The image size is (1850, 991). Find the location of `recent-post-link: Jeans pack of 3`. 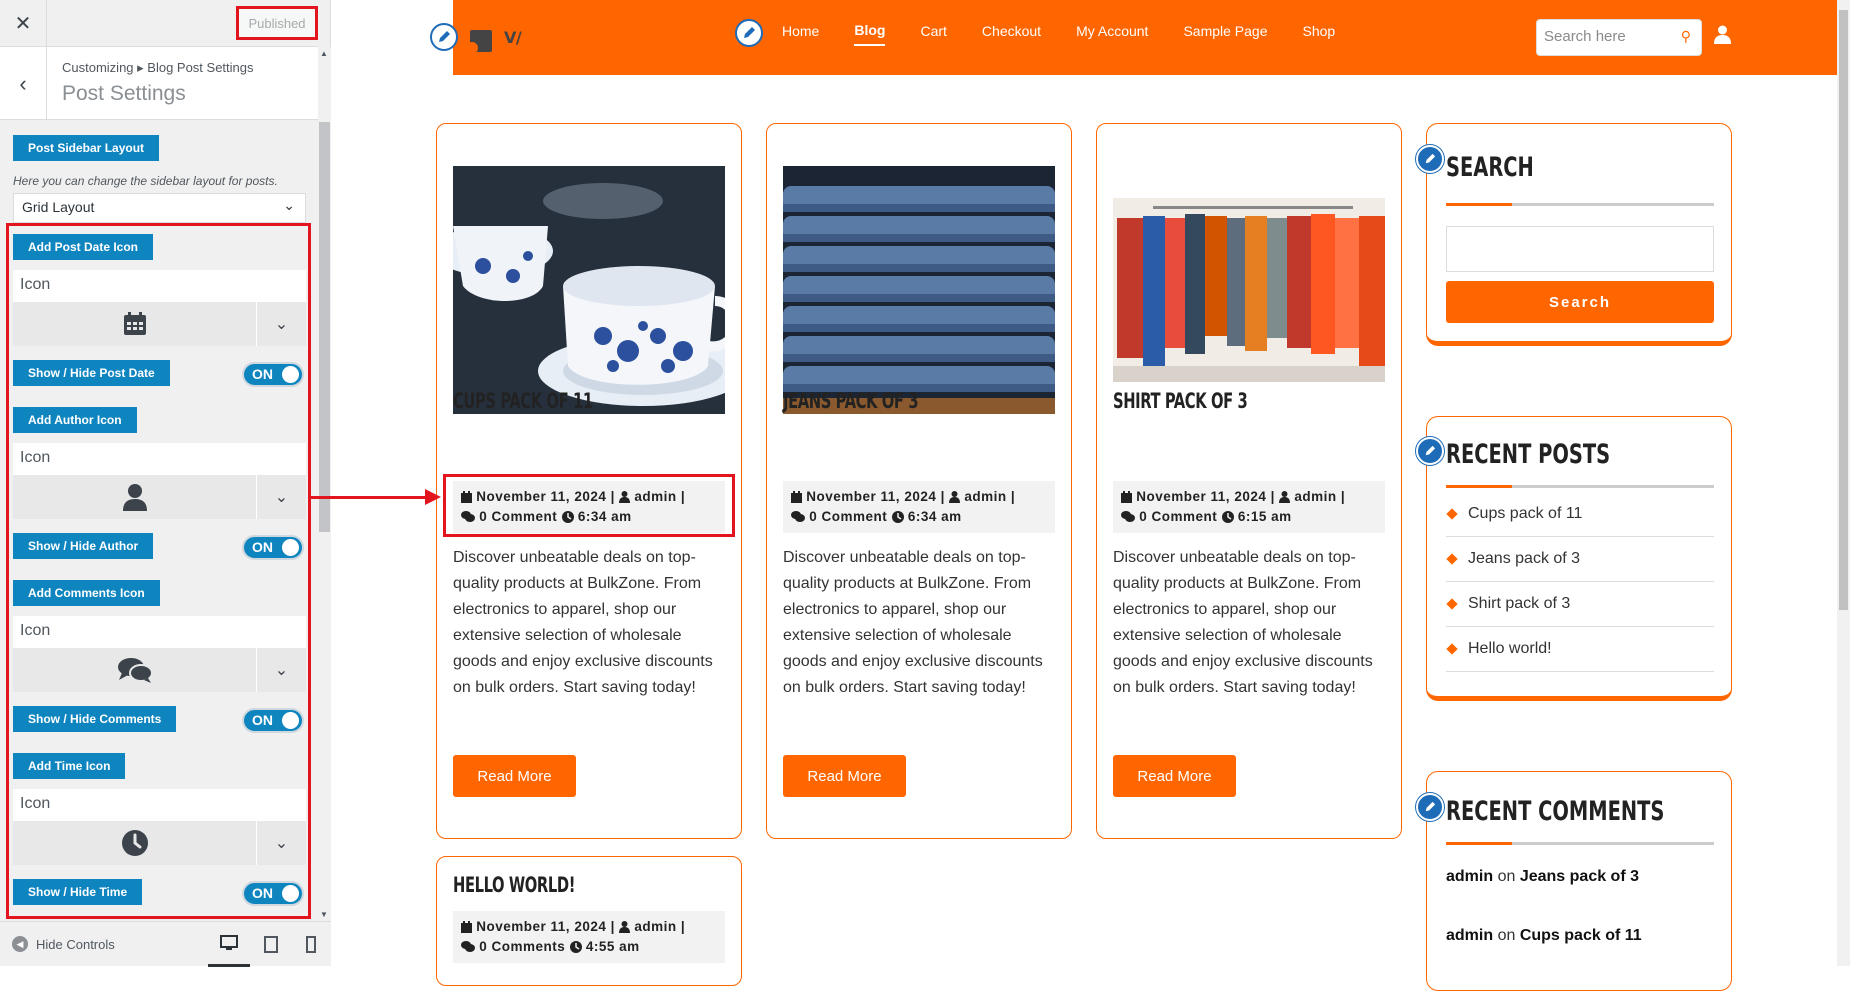

recent-post-link: Jeans pack of 3 is located at coordinates (1580, 559).